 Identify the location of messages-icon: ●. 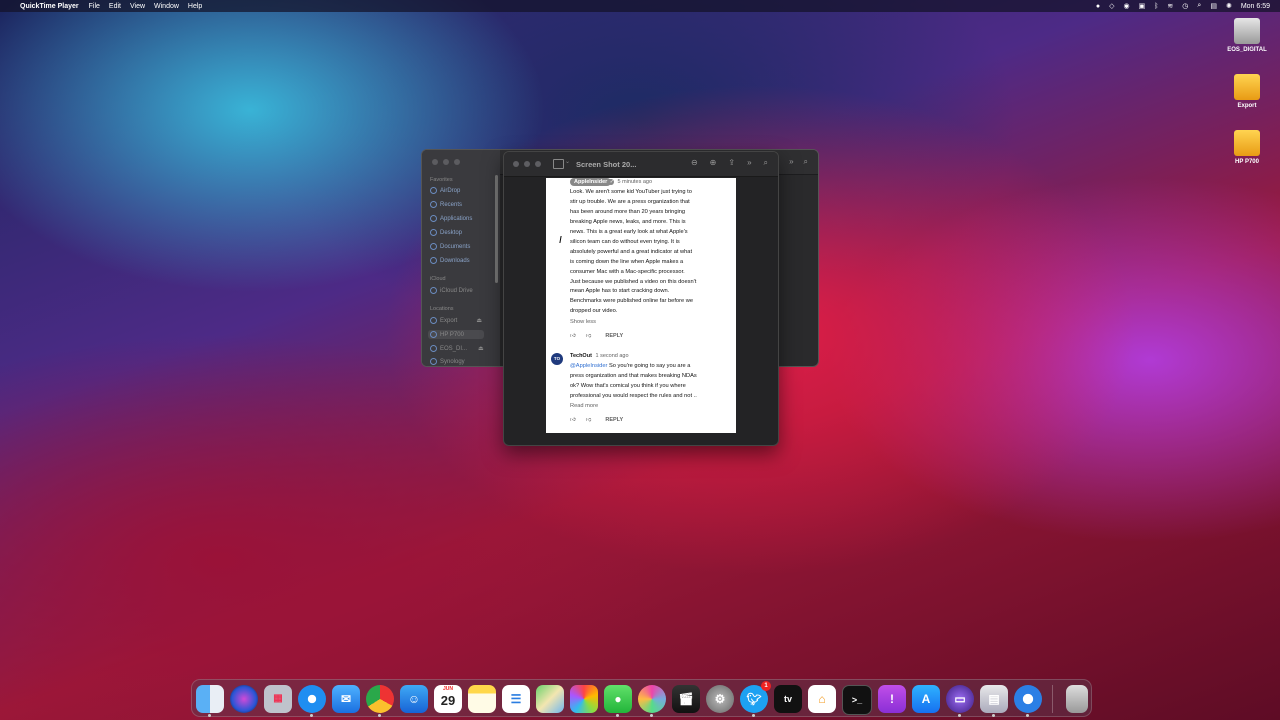
(618, 701).